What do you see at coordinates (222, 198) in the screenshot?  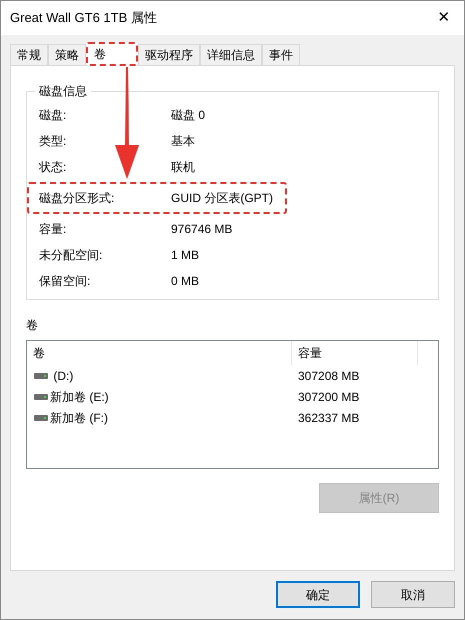 I see `info-value: GUID 分区表(GPT)` at bounding box center [222, 198].